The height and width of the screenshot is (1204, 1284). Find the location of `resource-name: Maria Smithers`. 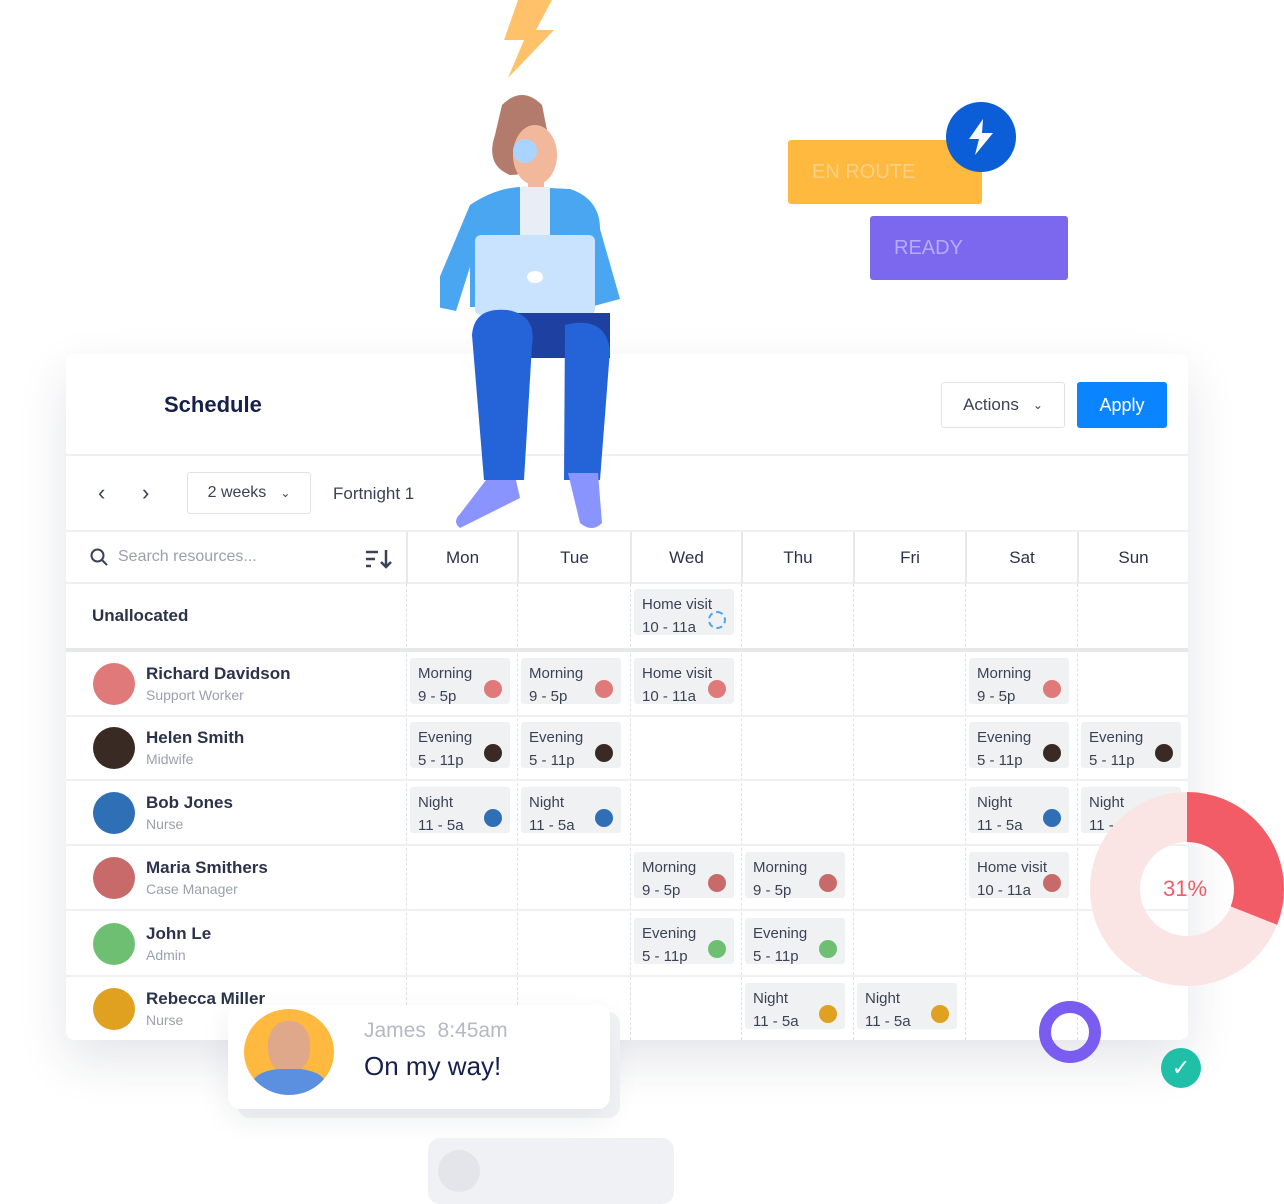

resource-name: Maria Smithers is located at coordinates (207, 868).